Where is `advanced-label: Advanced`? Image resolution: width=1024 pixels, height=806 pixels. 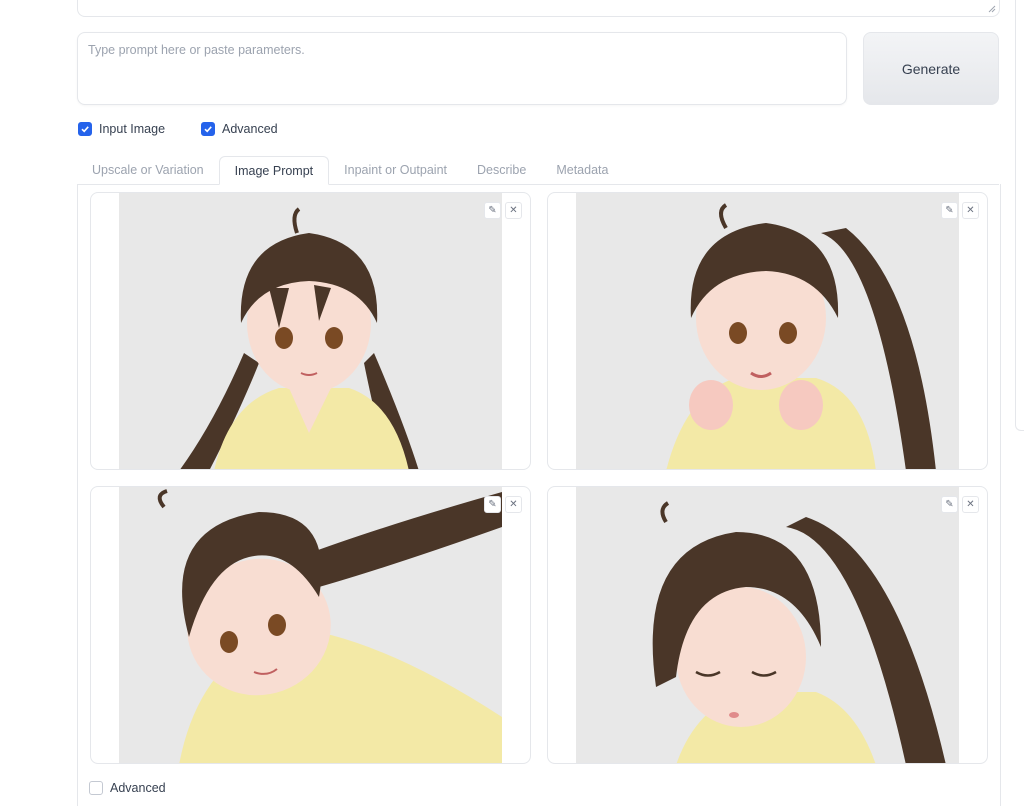 advanced-label: Advanced is located at coordinates (250, 129).